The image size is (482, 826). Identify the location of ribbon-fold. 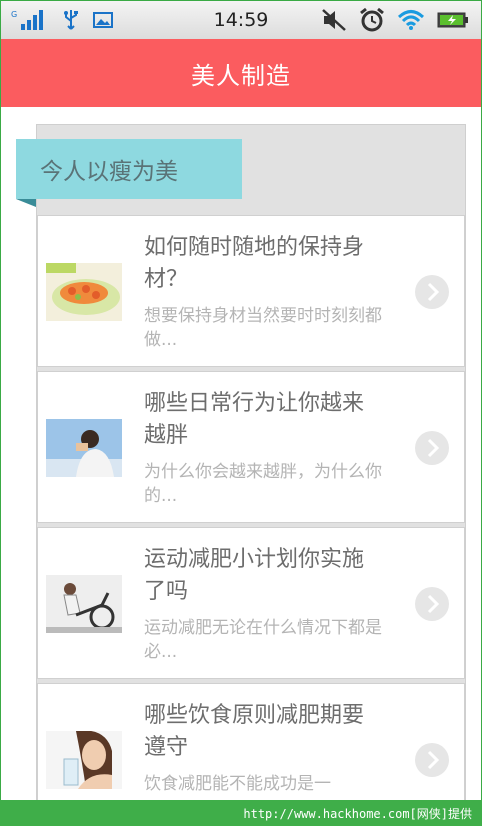
(26, 203).